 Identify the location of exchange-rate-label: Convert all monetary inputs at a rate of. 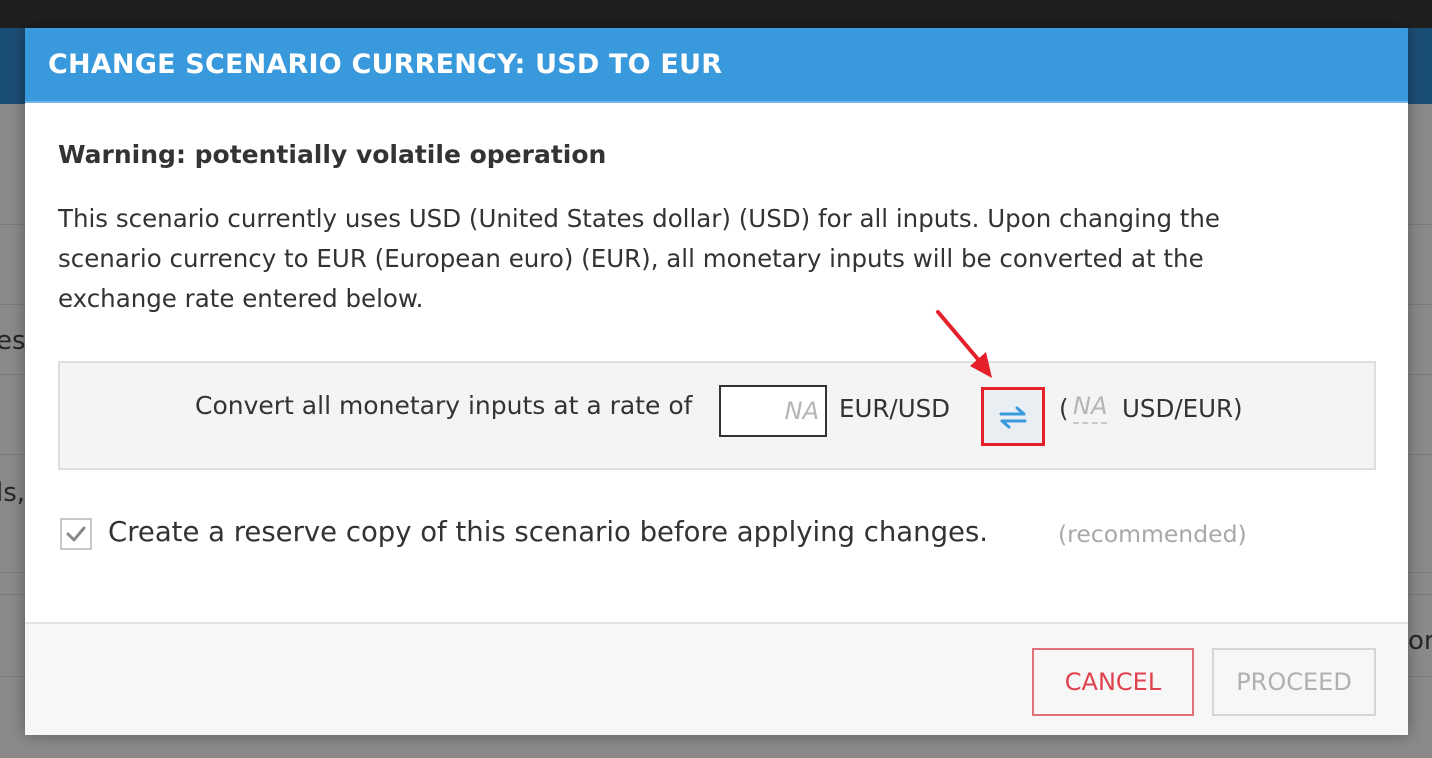
(444, 405).